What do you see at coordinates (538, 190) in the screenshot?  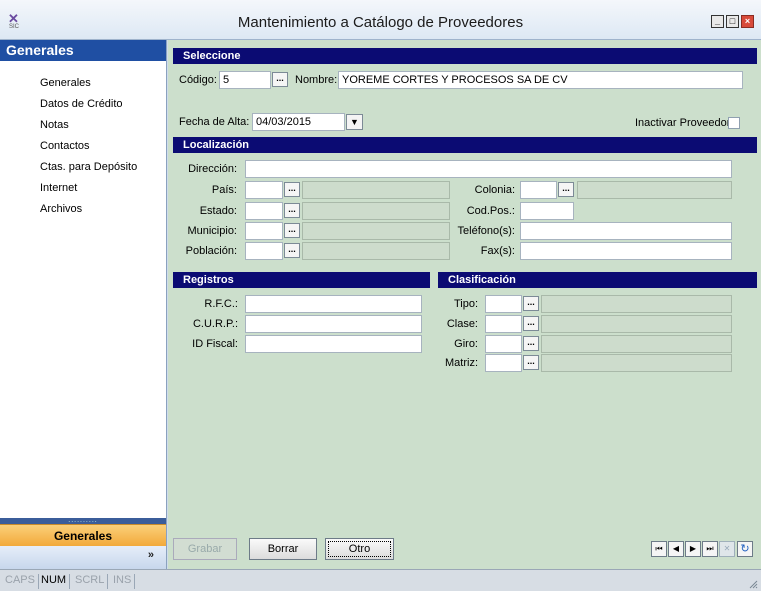 I see `colonia-input` at bounding box center [538, 190].